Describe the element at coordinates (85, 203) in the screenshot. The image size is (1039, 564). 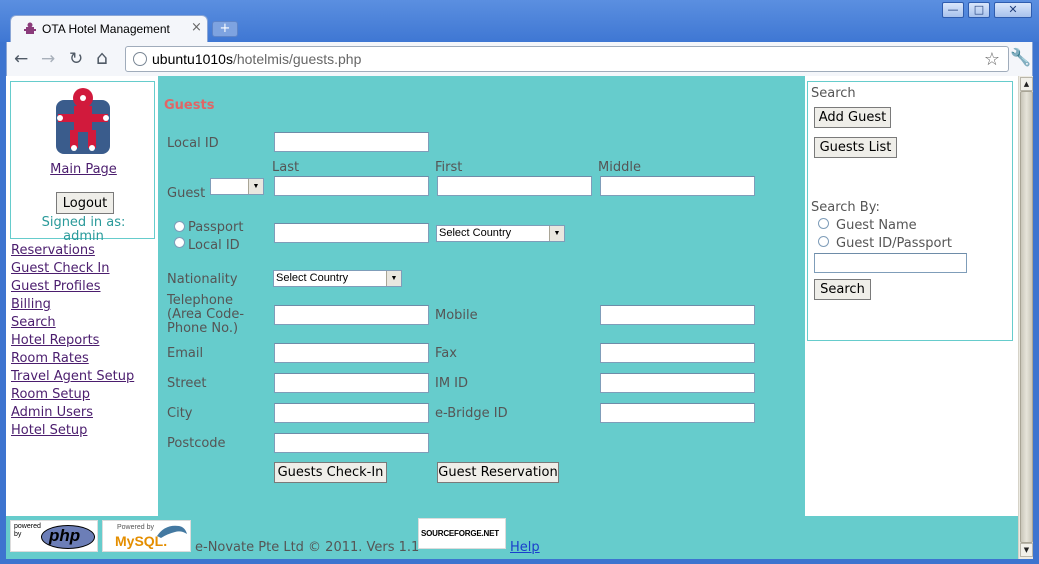
I see `logout-button: Logout` at that location.